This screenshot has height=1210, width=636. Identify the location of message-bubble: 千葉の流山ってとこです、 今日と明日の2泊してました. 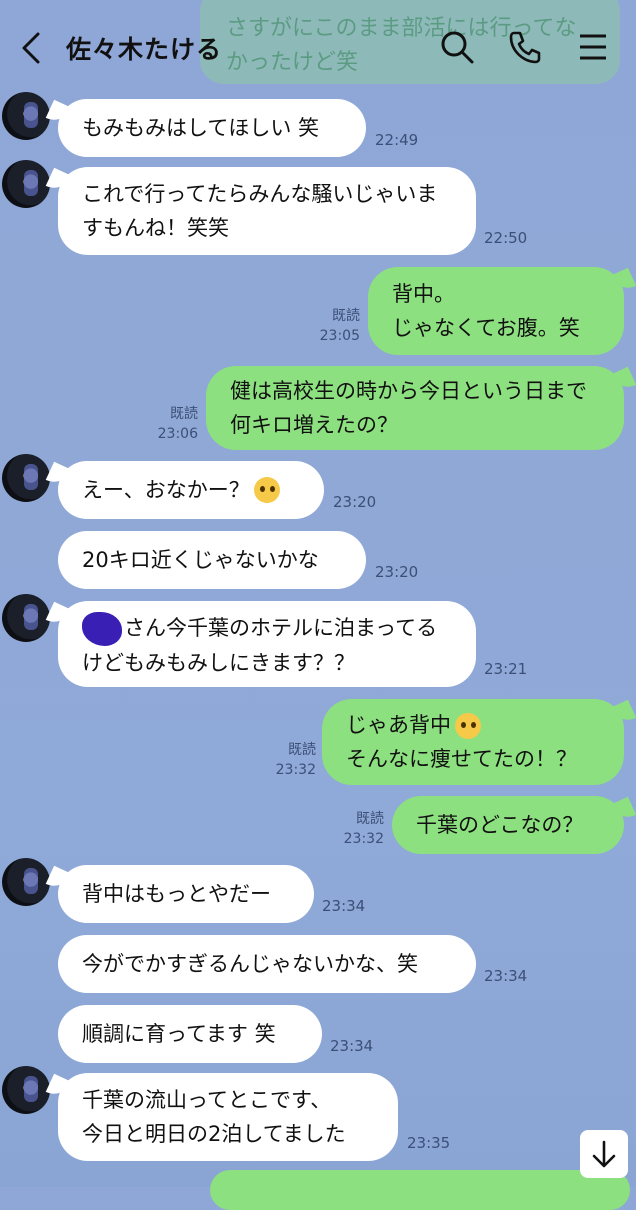
(228, 1117).